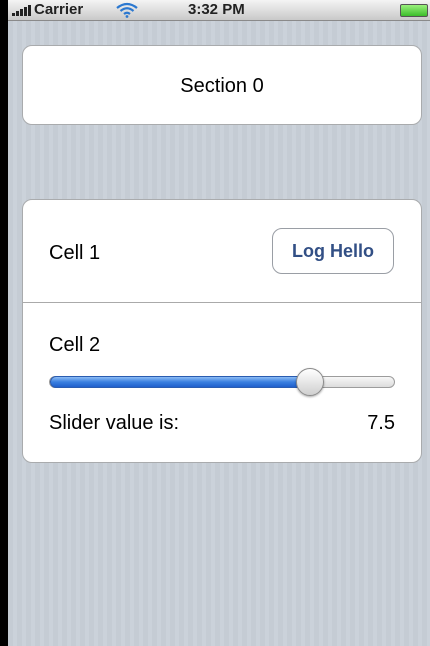 The height and width of the screenshot is (646, 430). Describe the element at coordinates (59, 9) in the screenshot. I see `carrier-name: Carrier` at that location.